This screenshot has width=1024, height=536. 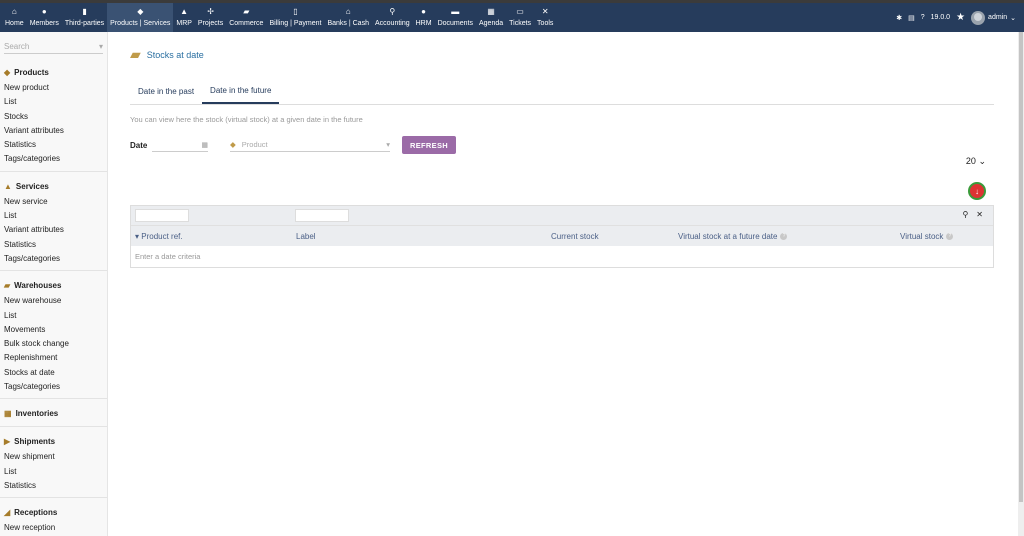 I want to click on menu-item-agenda: ▦ Agenda, so click(x=491, y=17).